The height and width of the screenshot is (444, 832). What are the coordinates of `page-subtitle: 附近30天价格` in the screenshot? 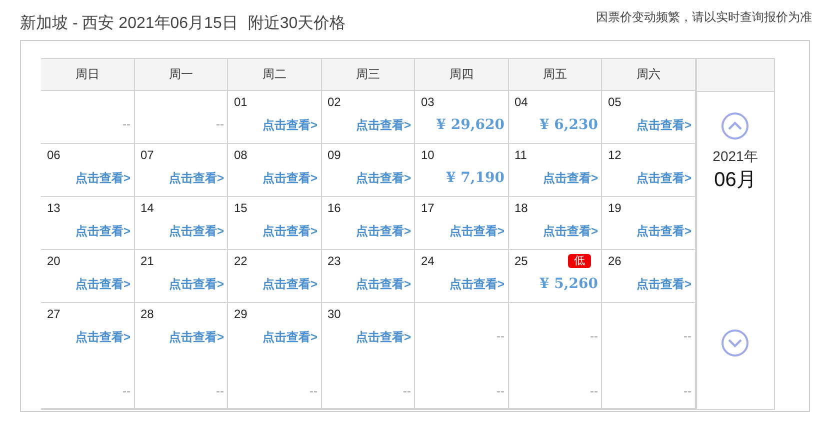 It's located at (297, 24).